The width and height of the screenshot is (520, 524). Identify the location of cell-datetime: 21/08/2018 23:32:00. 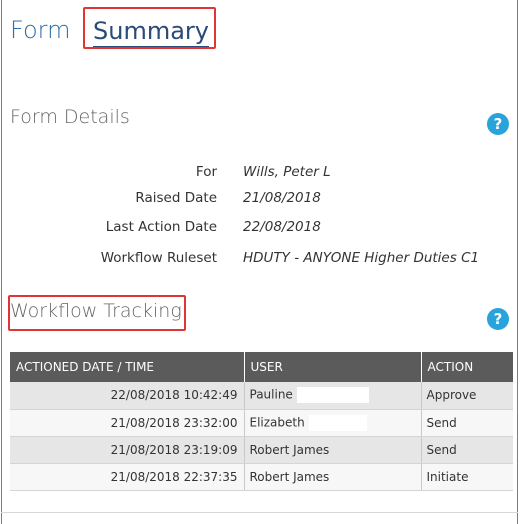
(127, 423).